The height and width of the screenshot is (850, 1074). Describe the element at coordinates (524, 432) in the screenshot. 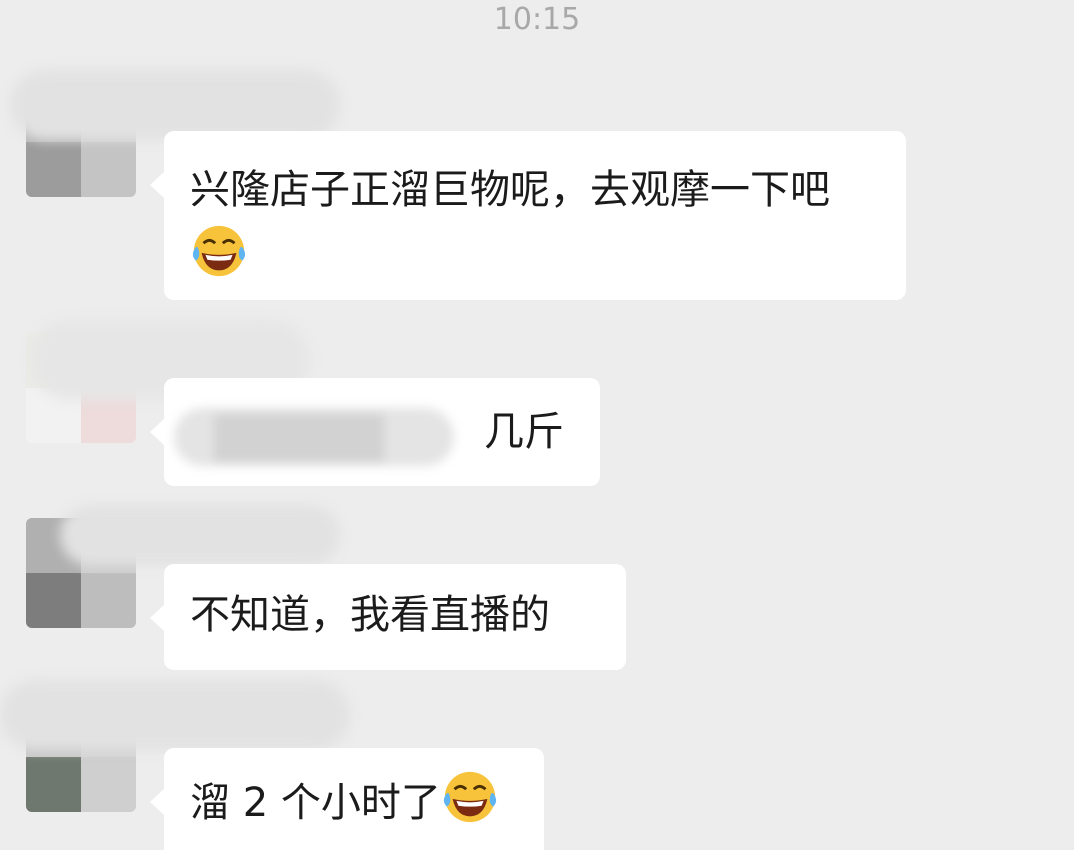

I see `message-text: 几斤` at that location.